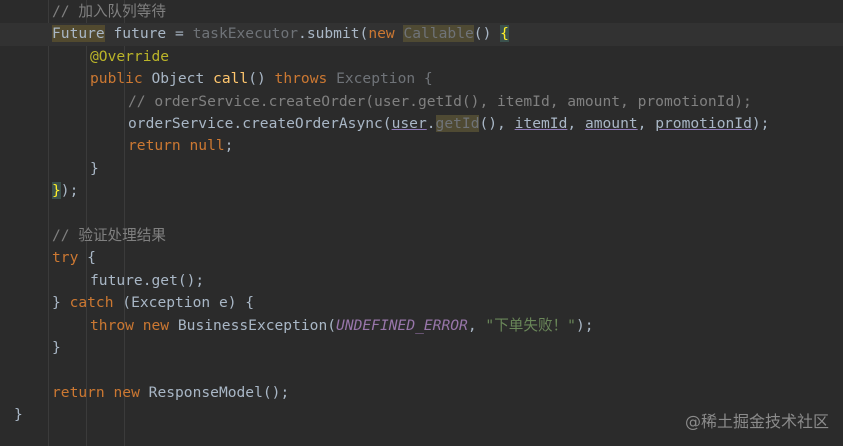 This screenshot has height=446, width=843. I want to click on code-token: // 加入队列等待, so click(109, 11).